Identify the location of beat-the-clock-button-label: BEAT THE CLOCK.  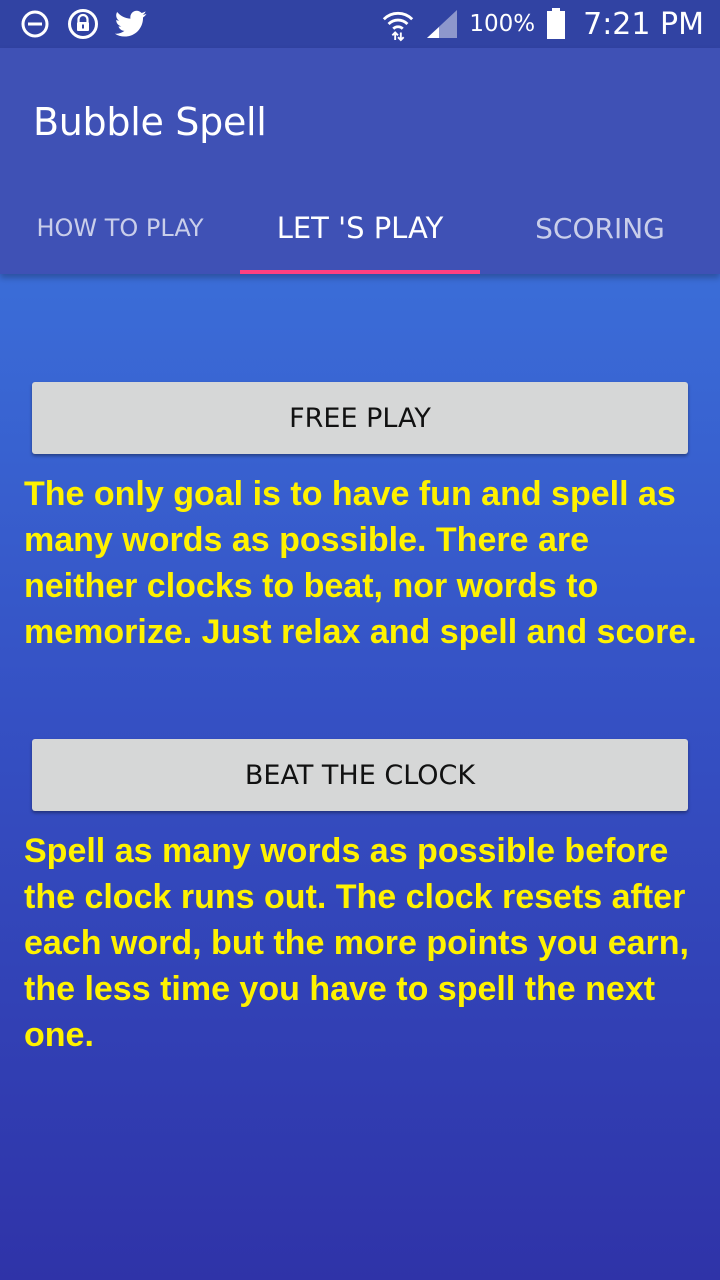
(360, 775).